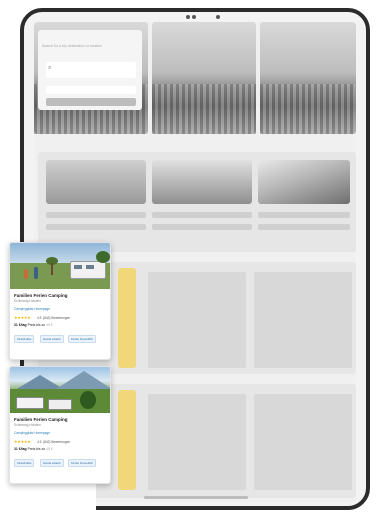 The height and width of the screenshot is (518, 376). Describe the element at coordinates (91, 102) in the screenshot. I see `search-button` at that location.